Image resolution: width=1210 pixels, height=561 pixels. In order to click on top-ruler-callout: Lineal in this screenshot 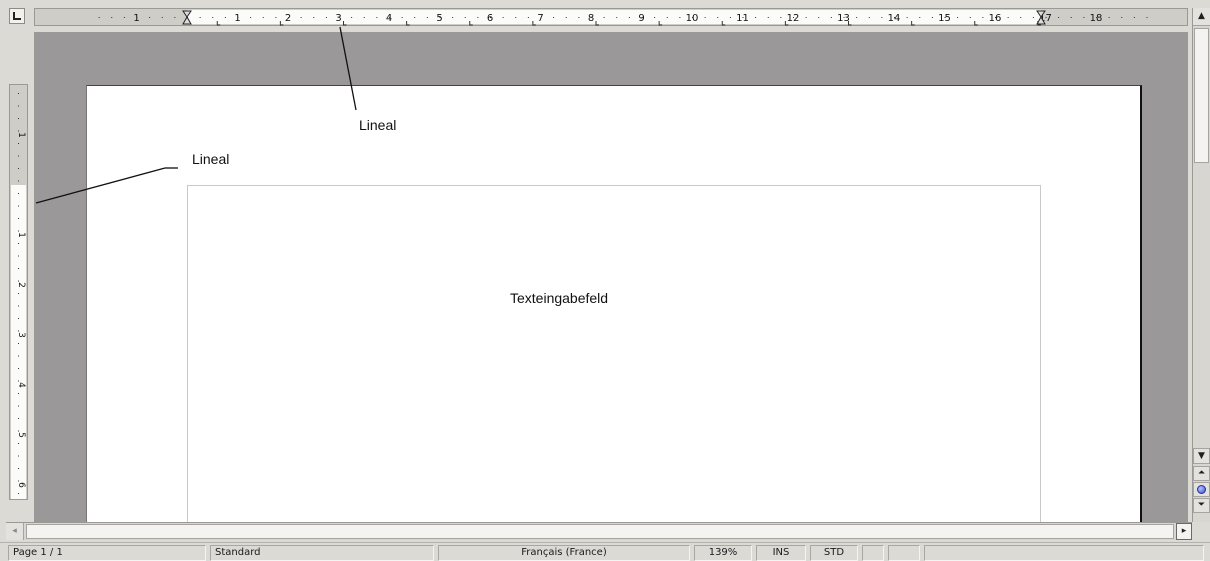, I will do `click(378, 125)`.